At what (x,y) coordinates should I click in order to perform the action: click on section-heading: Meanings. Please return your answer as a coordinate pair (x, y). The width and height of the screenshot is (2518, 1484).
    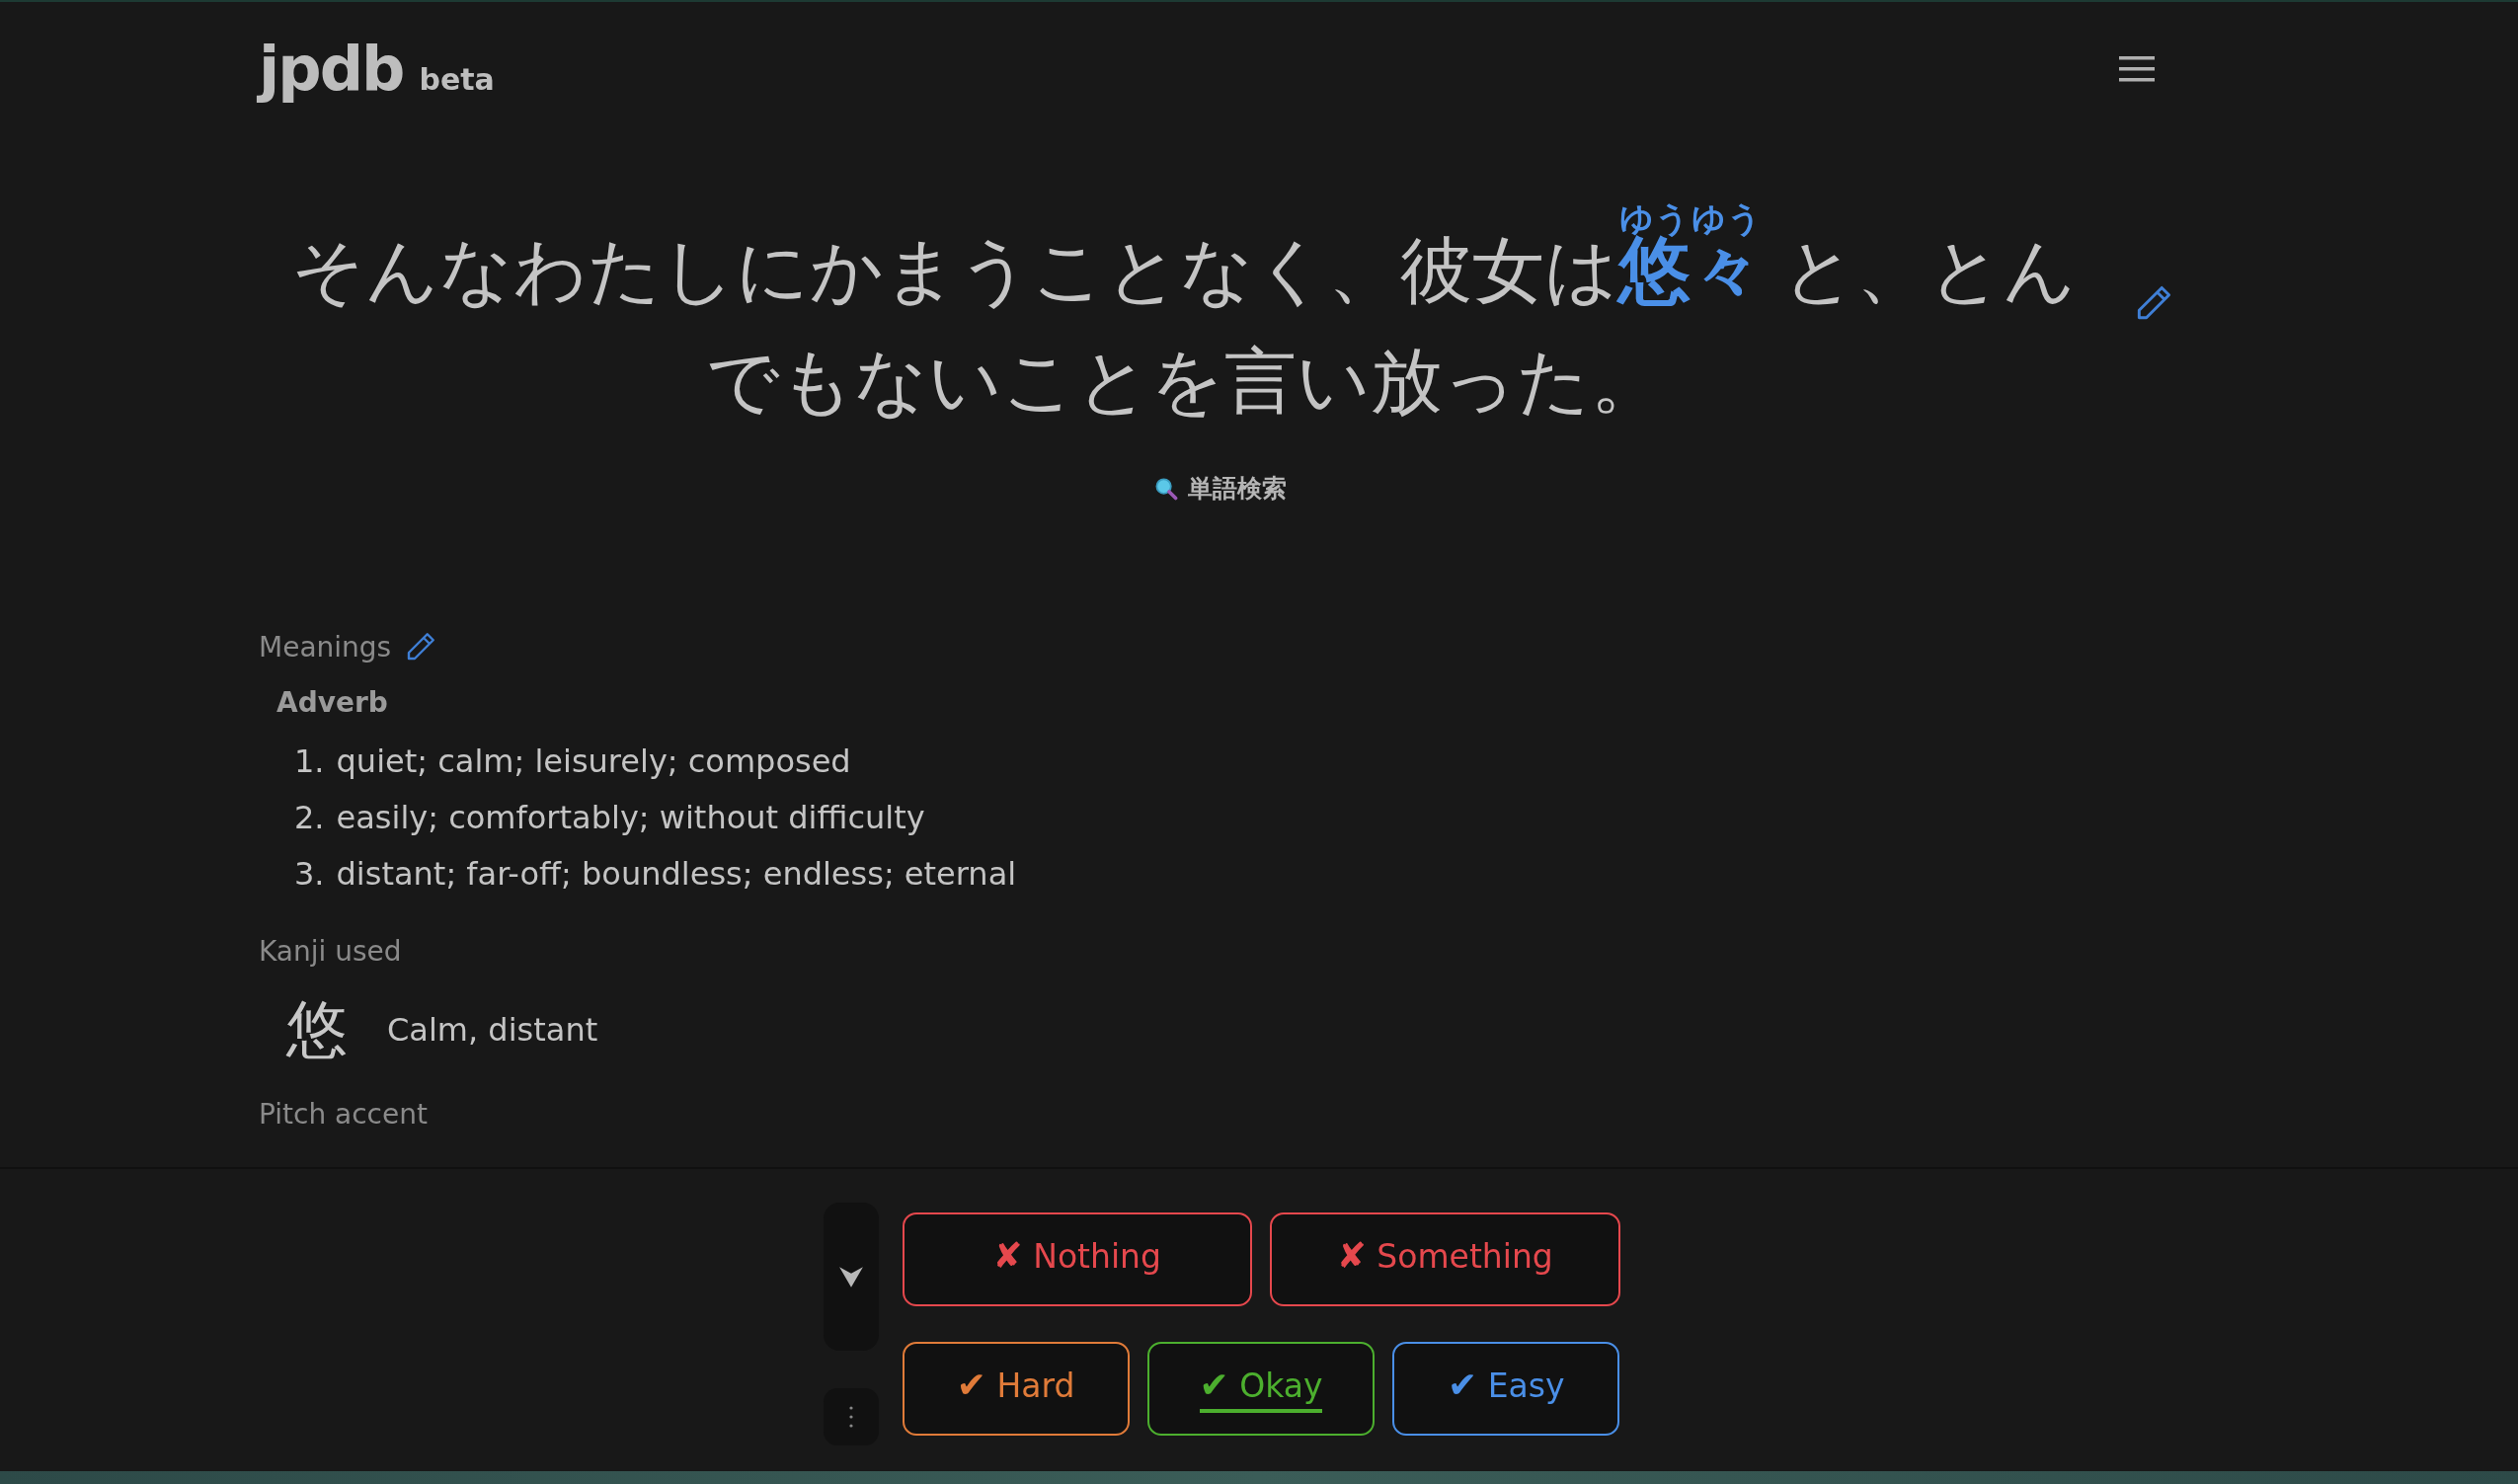
    Looking at the image, I should click on (325, 647).